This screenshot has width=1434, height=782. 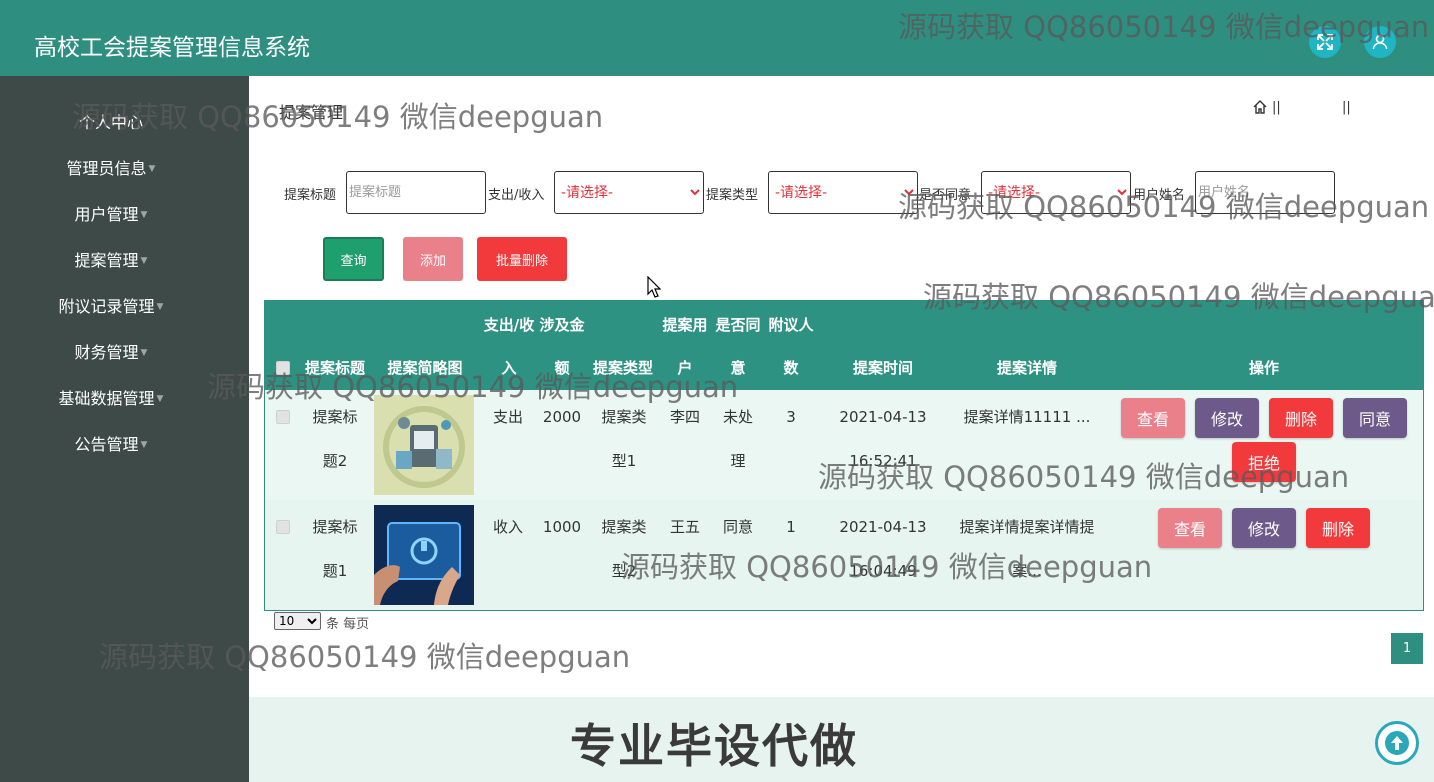 What do you see at coordinates (106, 214) in the screenshot?
I see `sidebar-item-label: 用户管理` at bounding box center [106, 214].